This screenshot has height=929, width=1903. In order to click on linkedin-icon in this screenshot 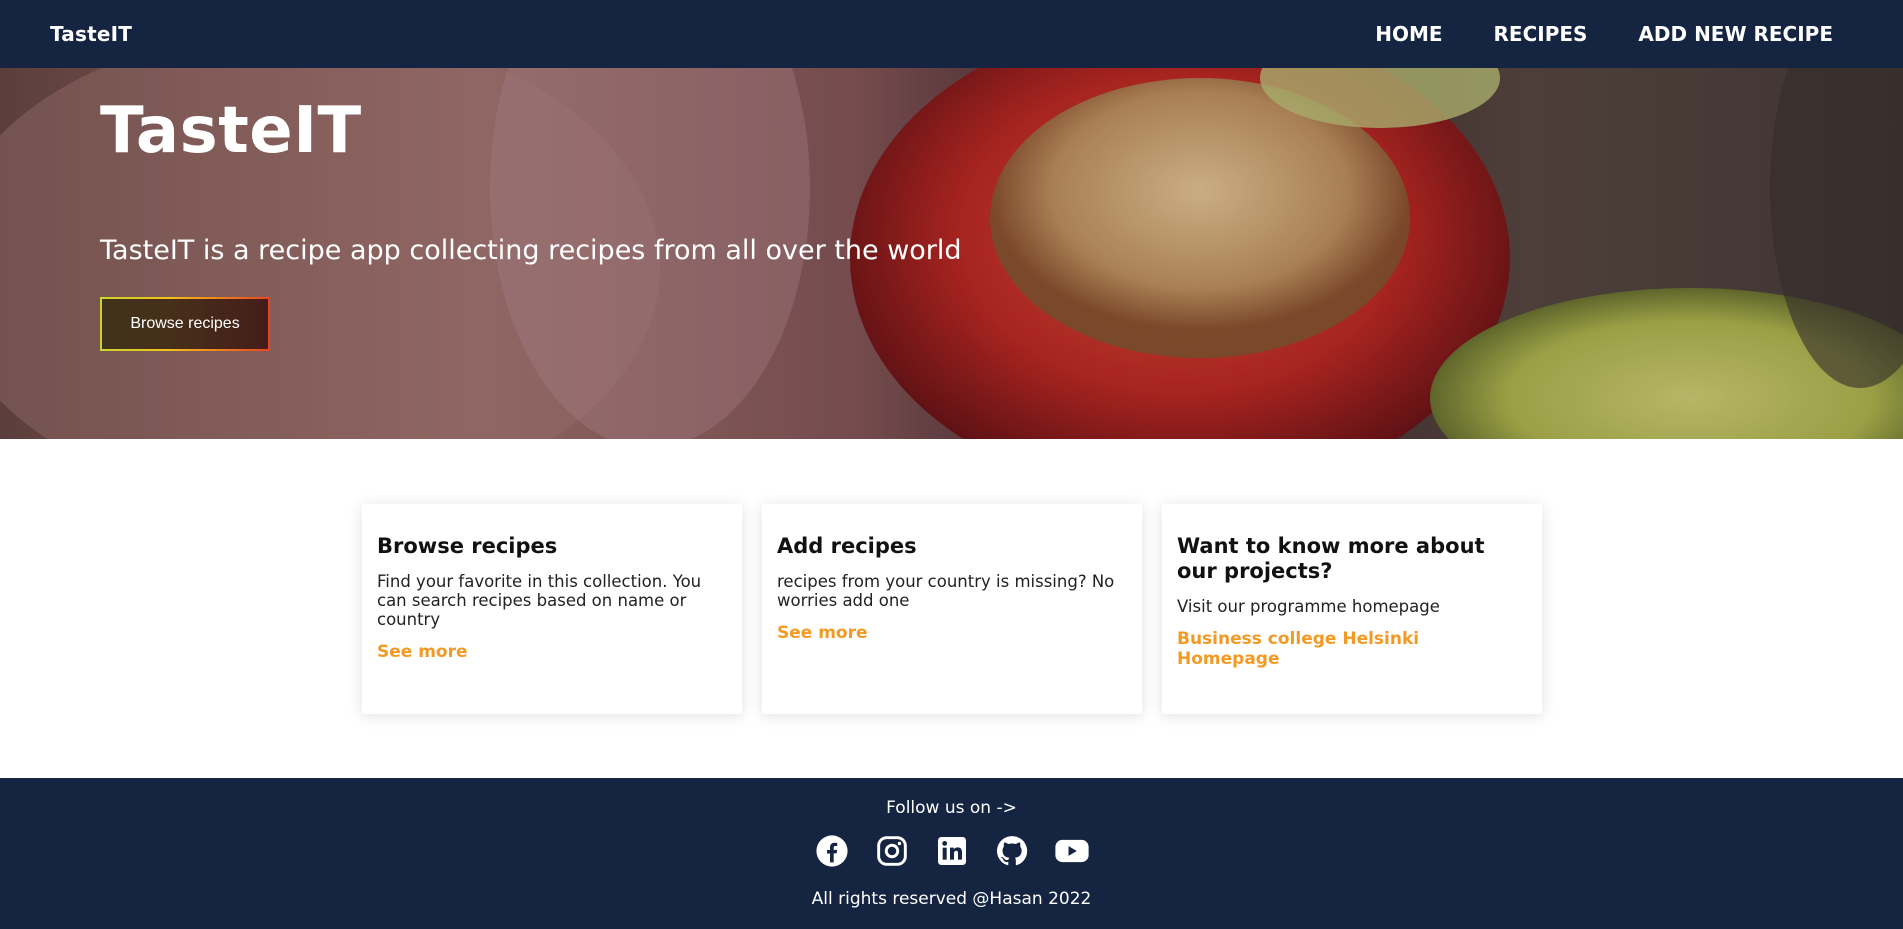, I will do `click(952, 851)`.